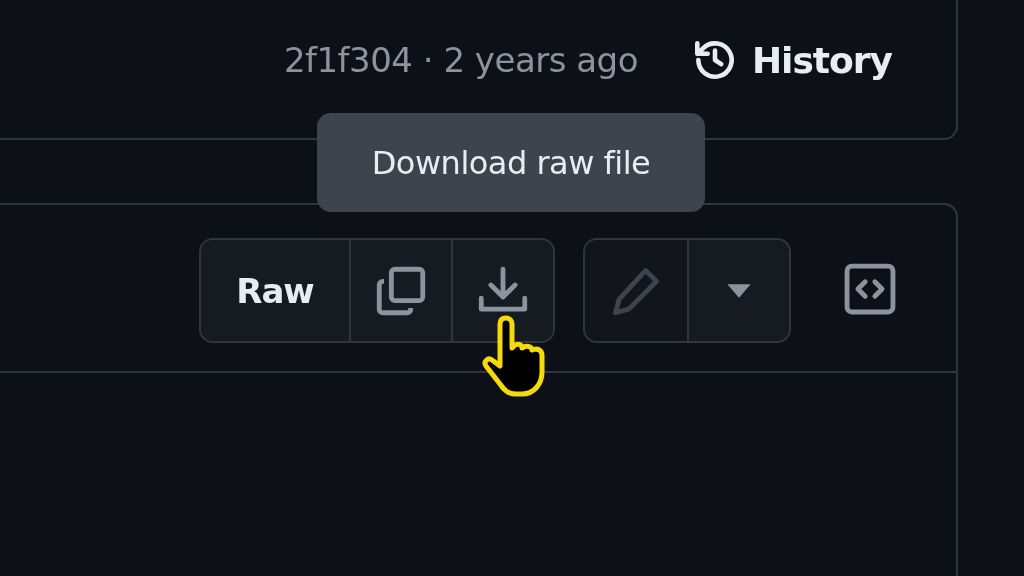  What do you see at coordinates (502, 290) in the screenshot?
I see `download-button` at bounding box center [502, 290].